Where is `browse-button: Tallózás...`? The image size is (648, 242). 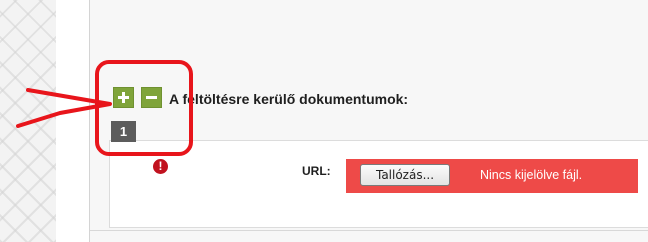 browse-button: Tallózás... is located at coordinates (405, 175).